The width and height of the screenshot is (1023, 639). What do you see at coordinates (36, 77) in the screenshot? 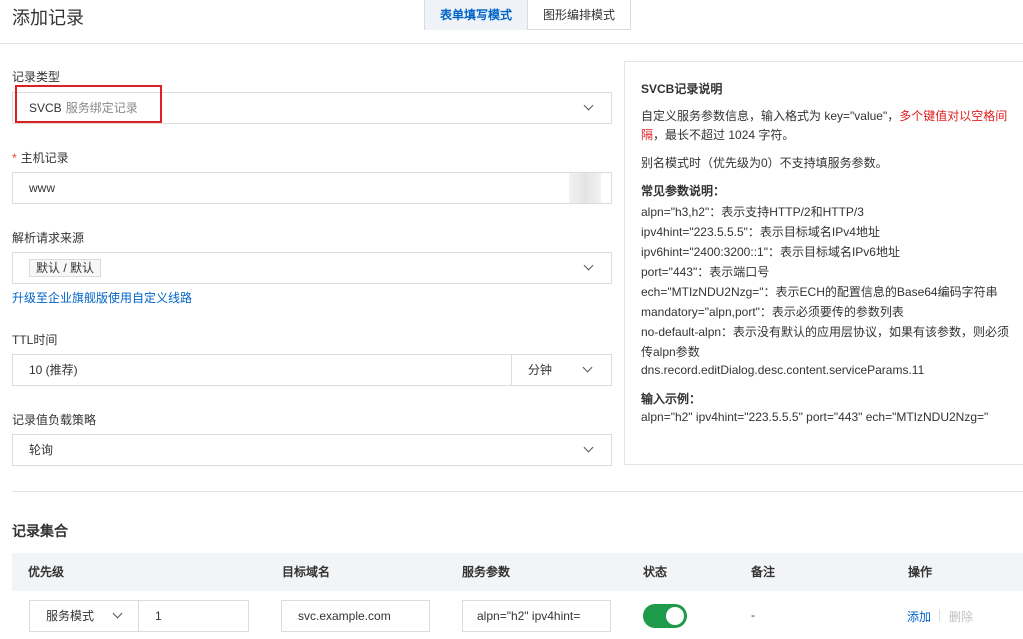
I see `record-type-label: 记录类型` at bounding box center [36, 77].